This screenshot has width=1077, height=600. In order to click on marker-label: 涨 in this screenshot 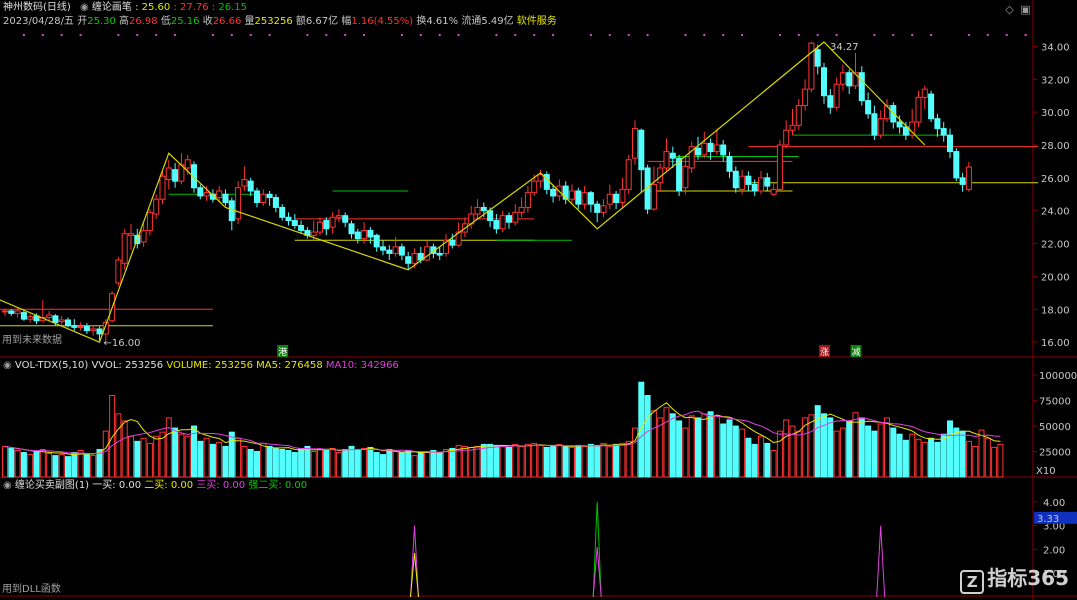, I will do `click(824, 352)`.